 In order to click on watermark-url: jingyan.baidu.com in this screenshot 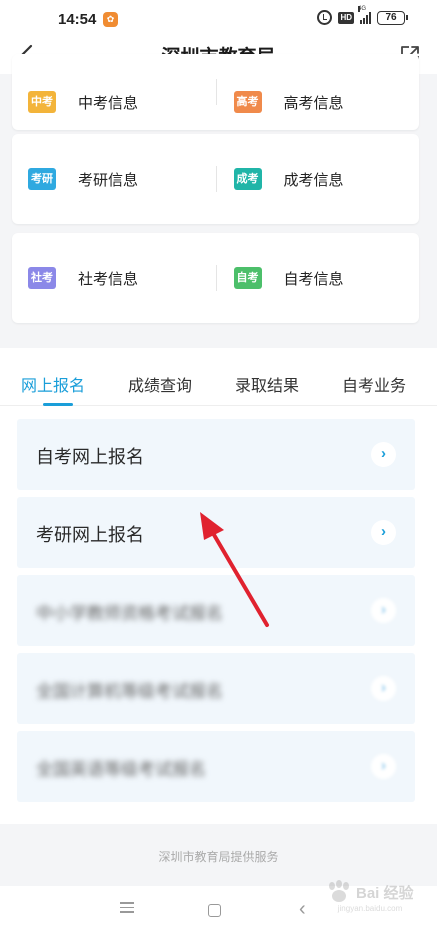, I will do `click(370, 908)`.